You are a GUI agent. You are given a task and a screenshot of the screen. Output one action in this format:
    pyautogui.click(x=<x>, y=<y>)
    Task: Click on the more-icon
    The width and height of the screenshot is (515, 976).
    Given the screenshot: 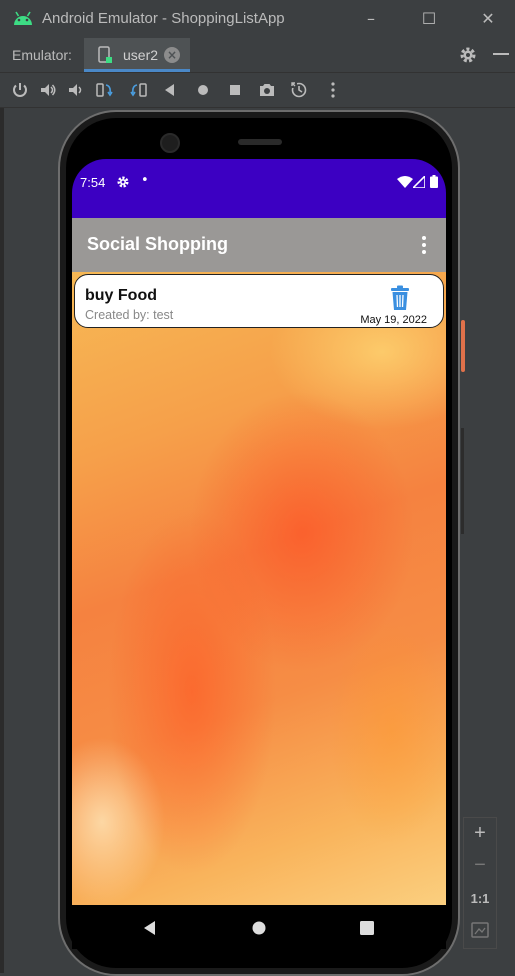 What is the action you would take?
    pyautogui.click(x=333, y=90)
    